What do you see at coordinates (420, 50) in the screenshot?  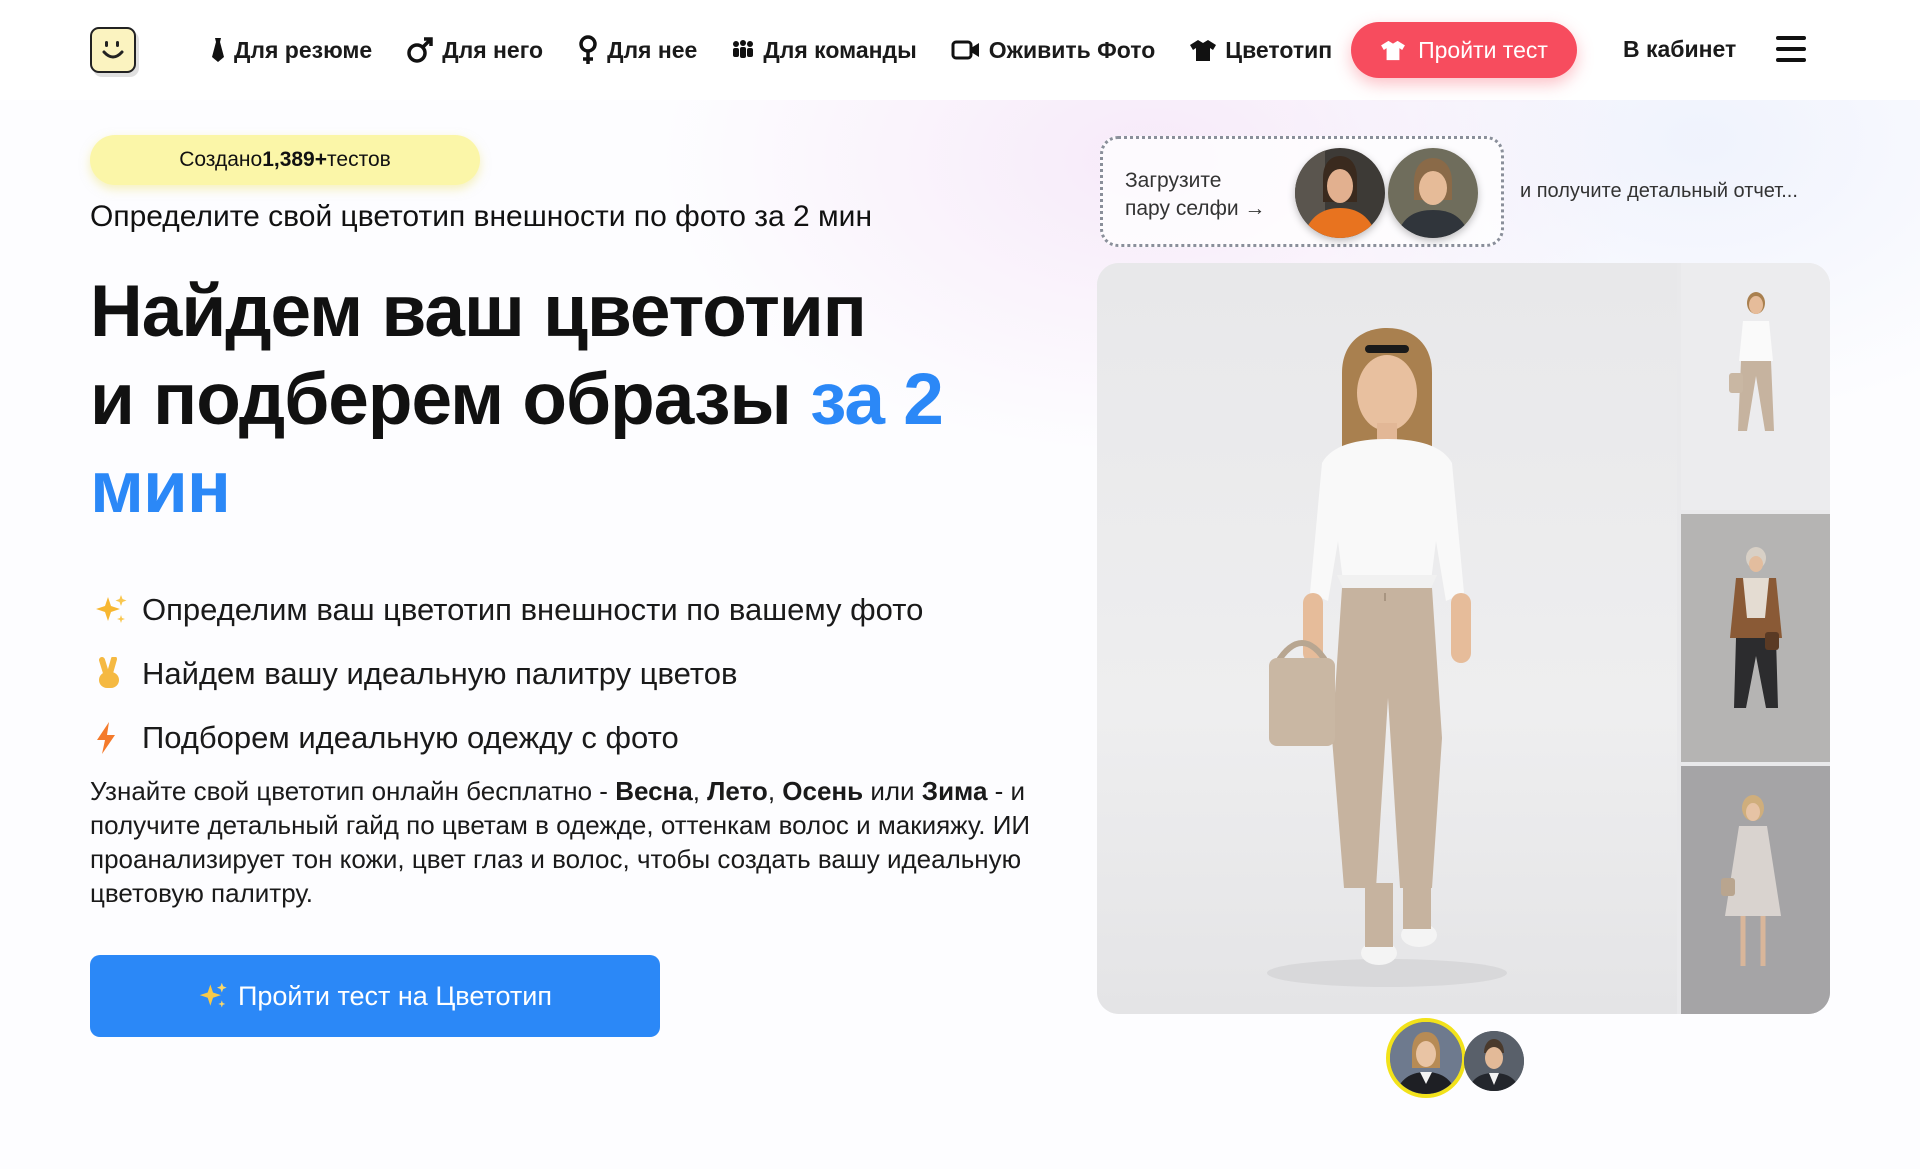 I see `male-sign-icon` at bounding box center [420, 50].